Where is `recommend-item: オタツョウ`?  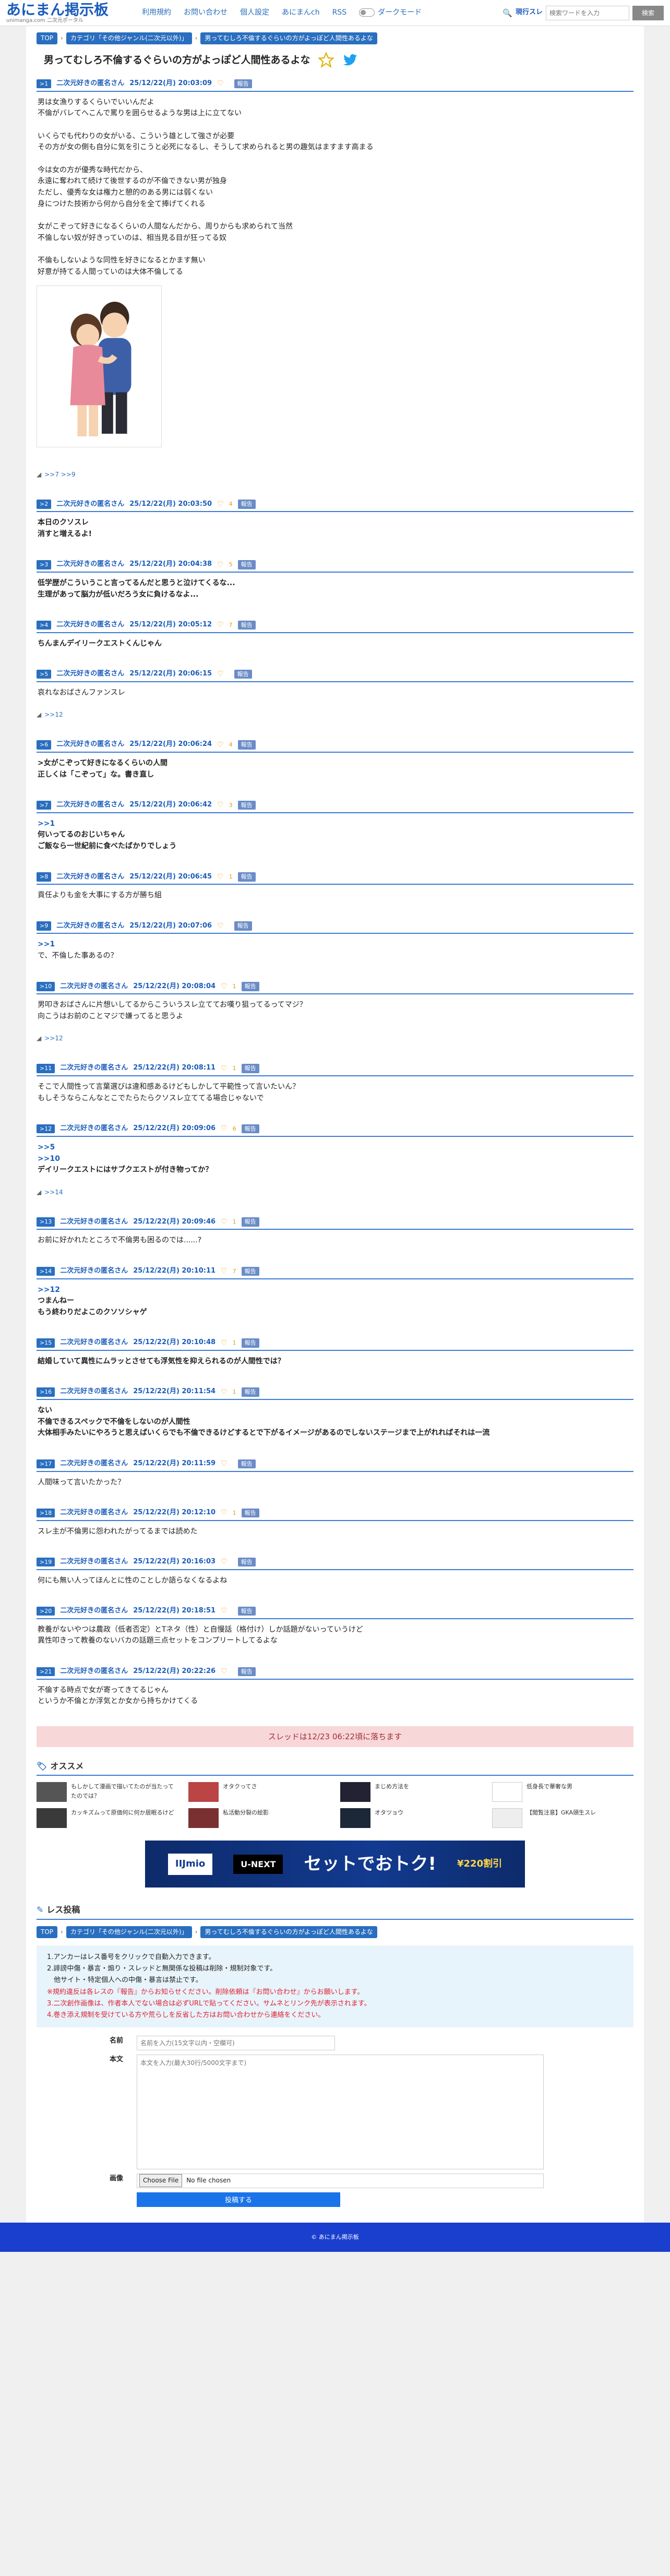 recommend-item: オタツョウ is located at coordinates (411, 1818).